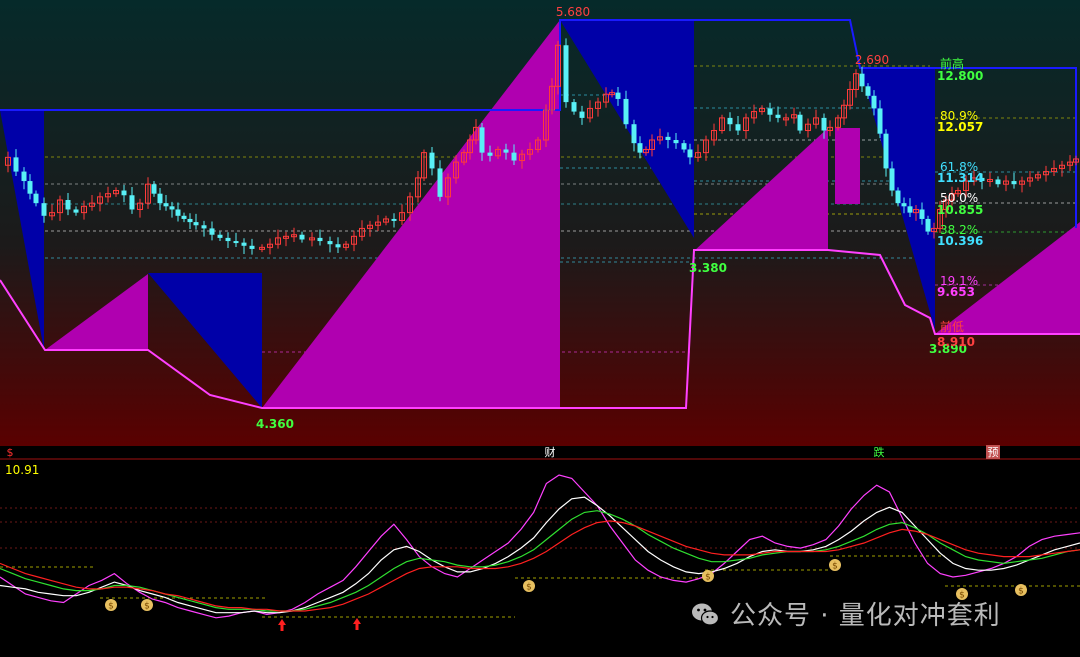 Image resolution: width=1080 pixels, height=657 pixels. I want to click on fib-level-value: 11.314, so click(960, 178).